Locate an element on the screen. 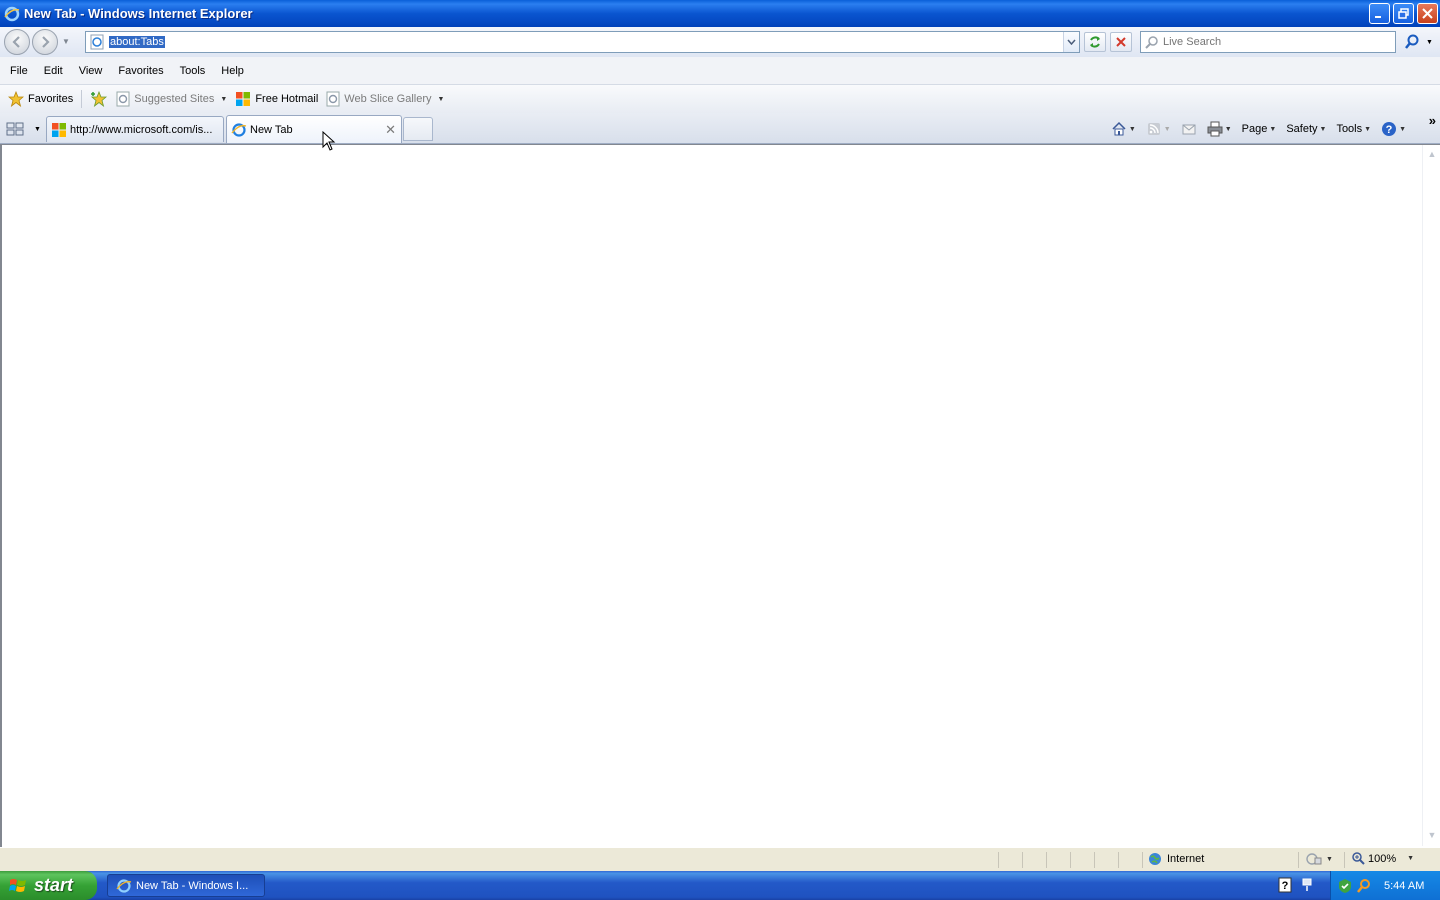  back-icon is located at coordinates (16, 42).